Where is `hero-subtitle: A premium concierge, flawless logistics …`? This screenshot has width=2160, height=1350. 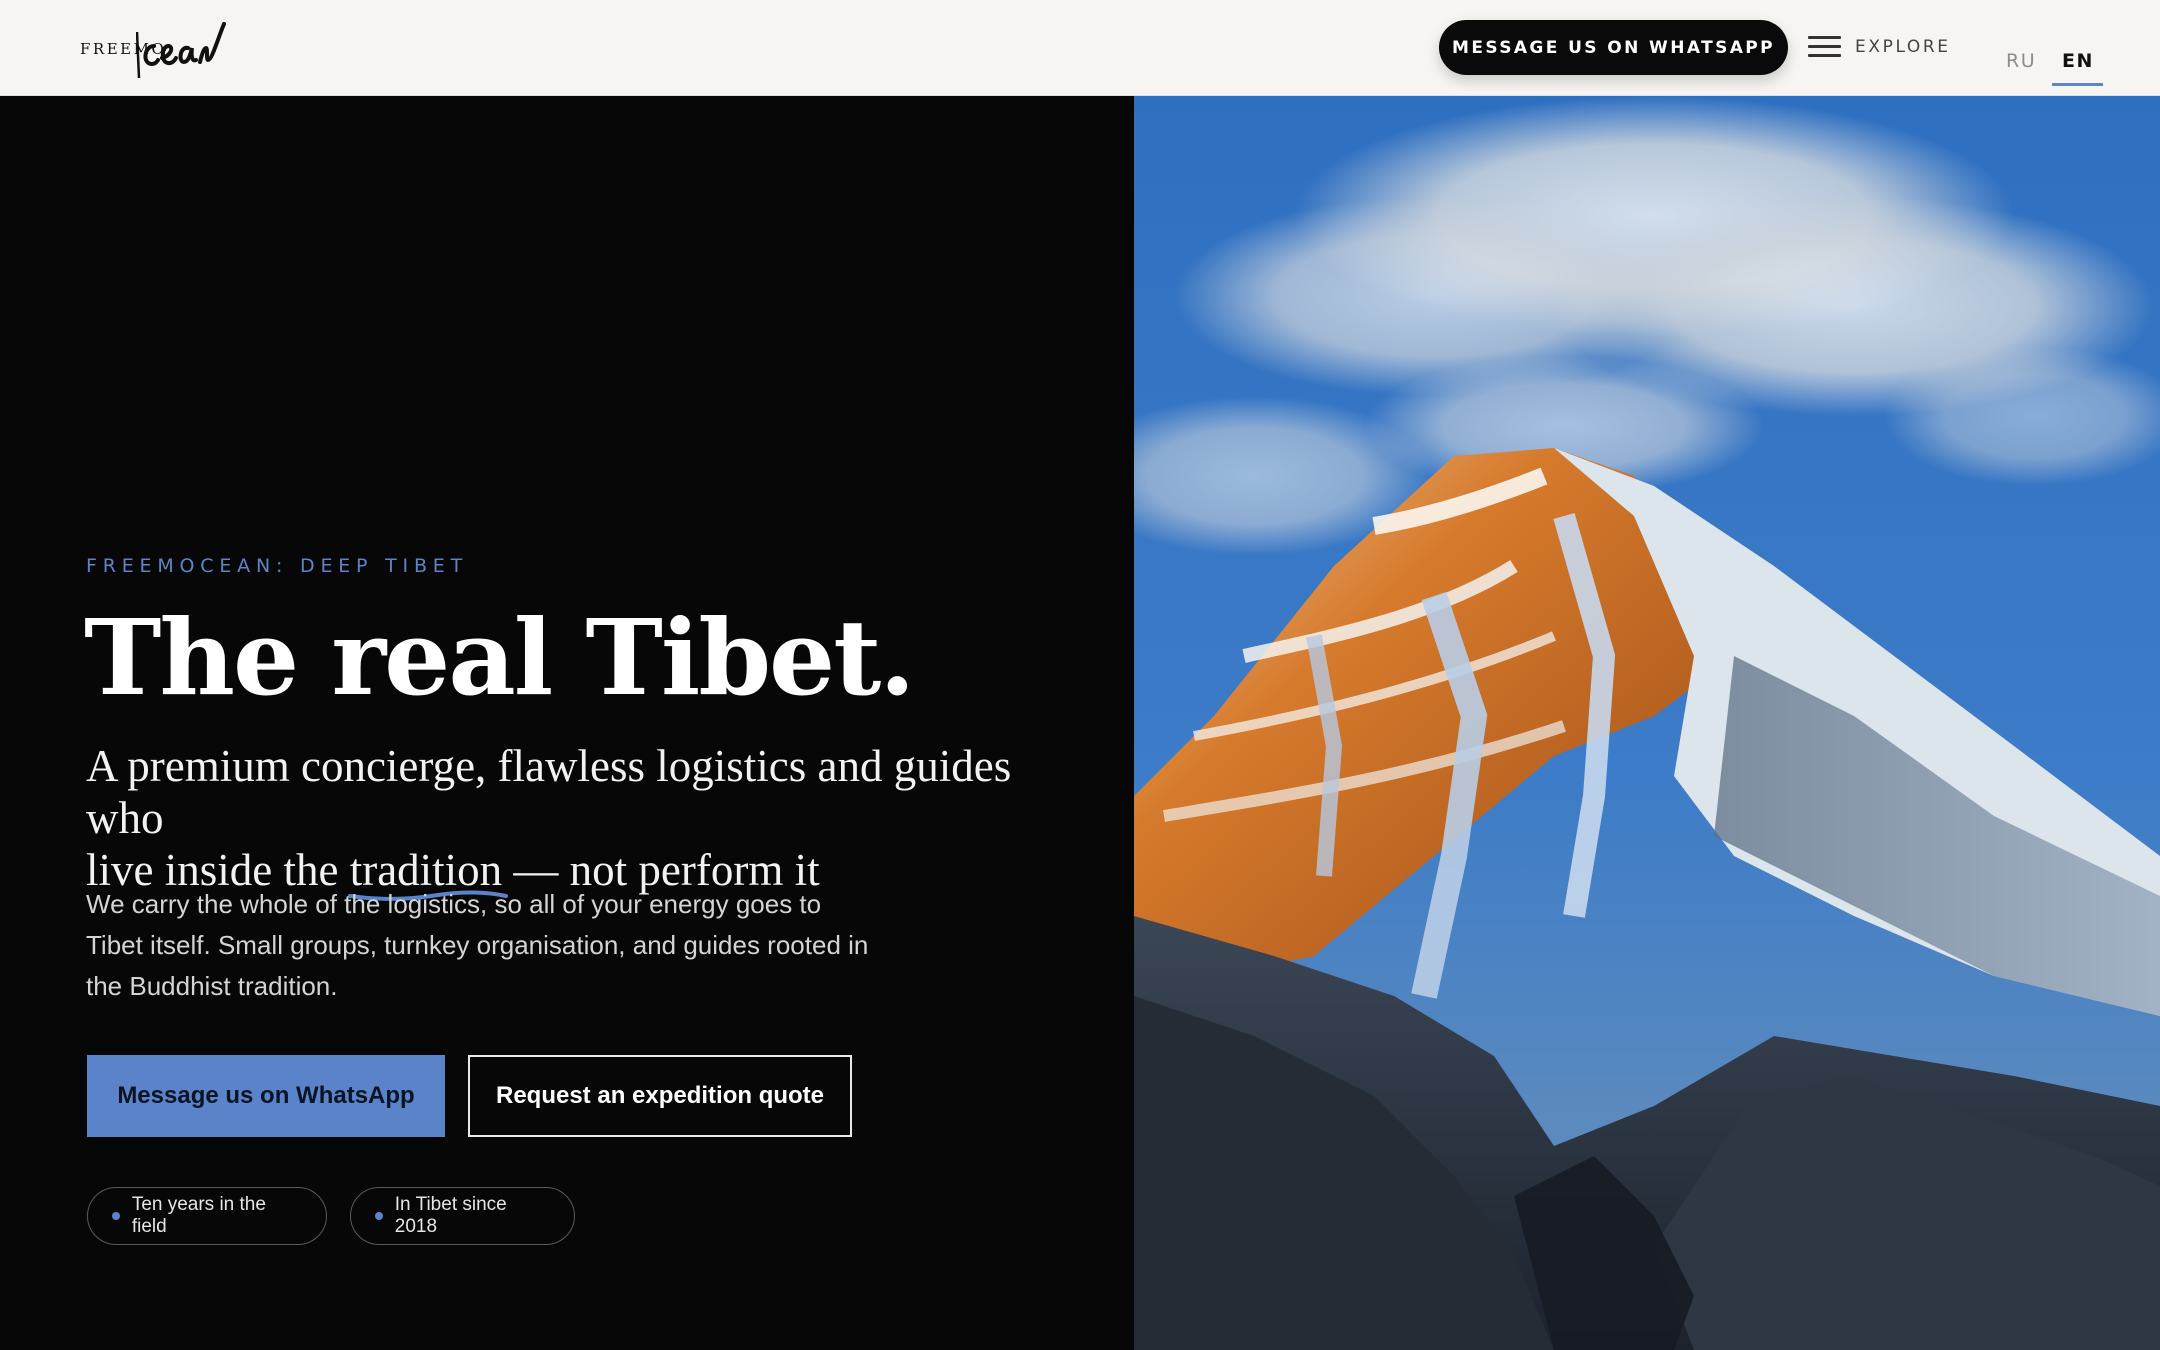 hero-subtitle: A premium concierge, flawless logistics … is located at coordinates (586, 820).